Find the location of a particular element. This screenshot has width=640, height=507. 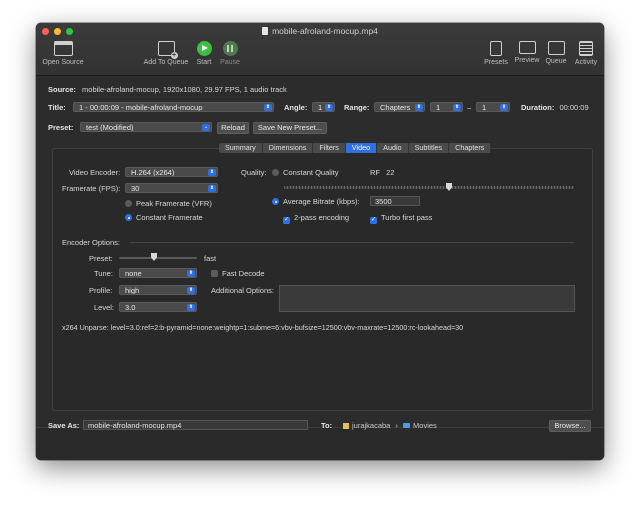

range-dash: – is located at coordinates (469, 107).